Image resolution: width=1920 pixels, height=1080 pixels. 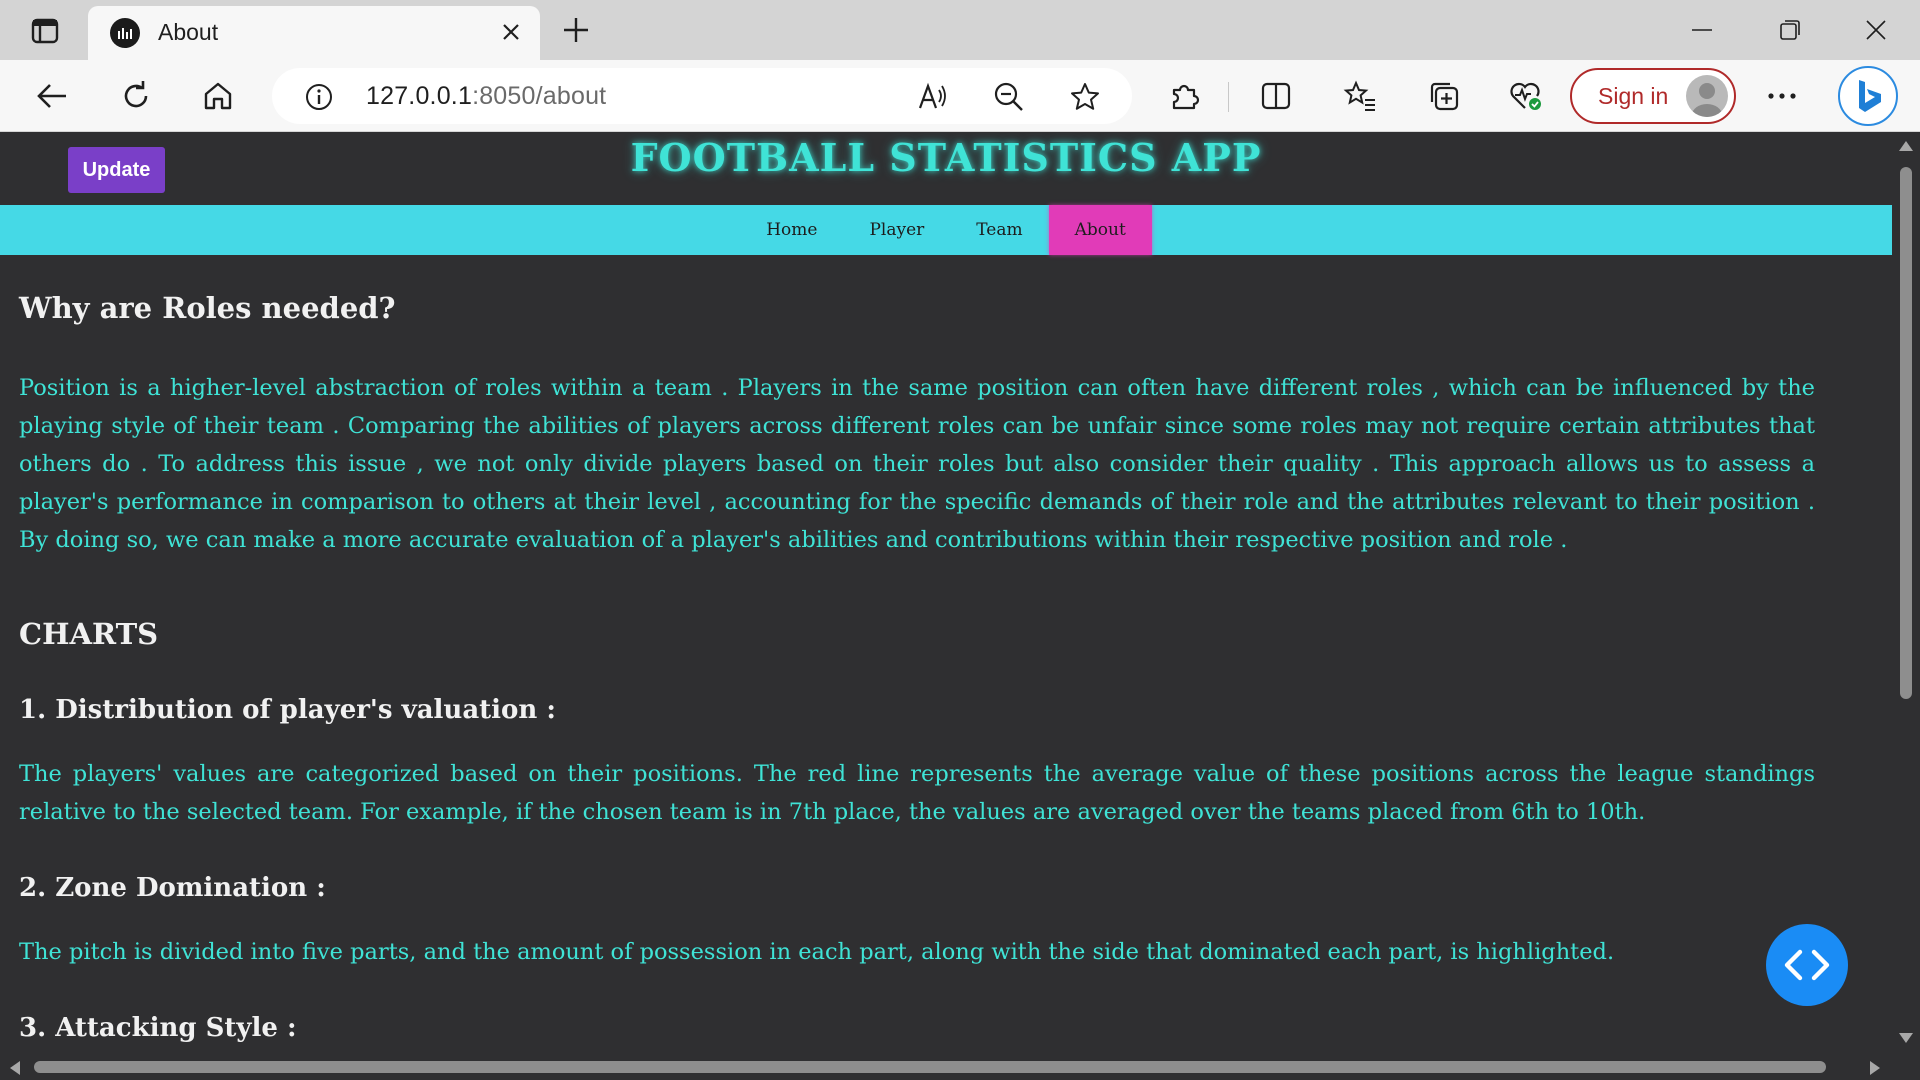 I want to click on info-icon, so click(x=319, y=97).